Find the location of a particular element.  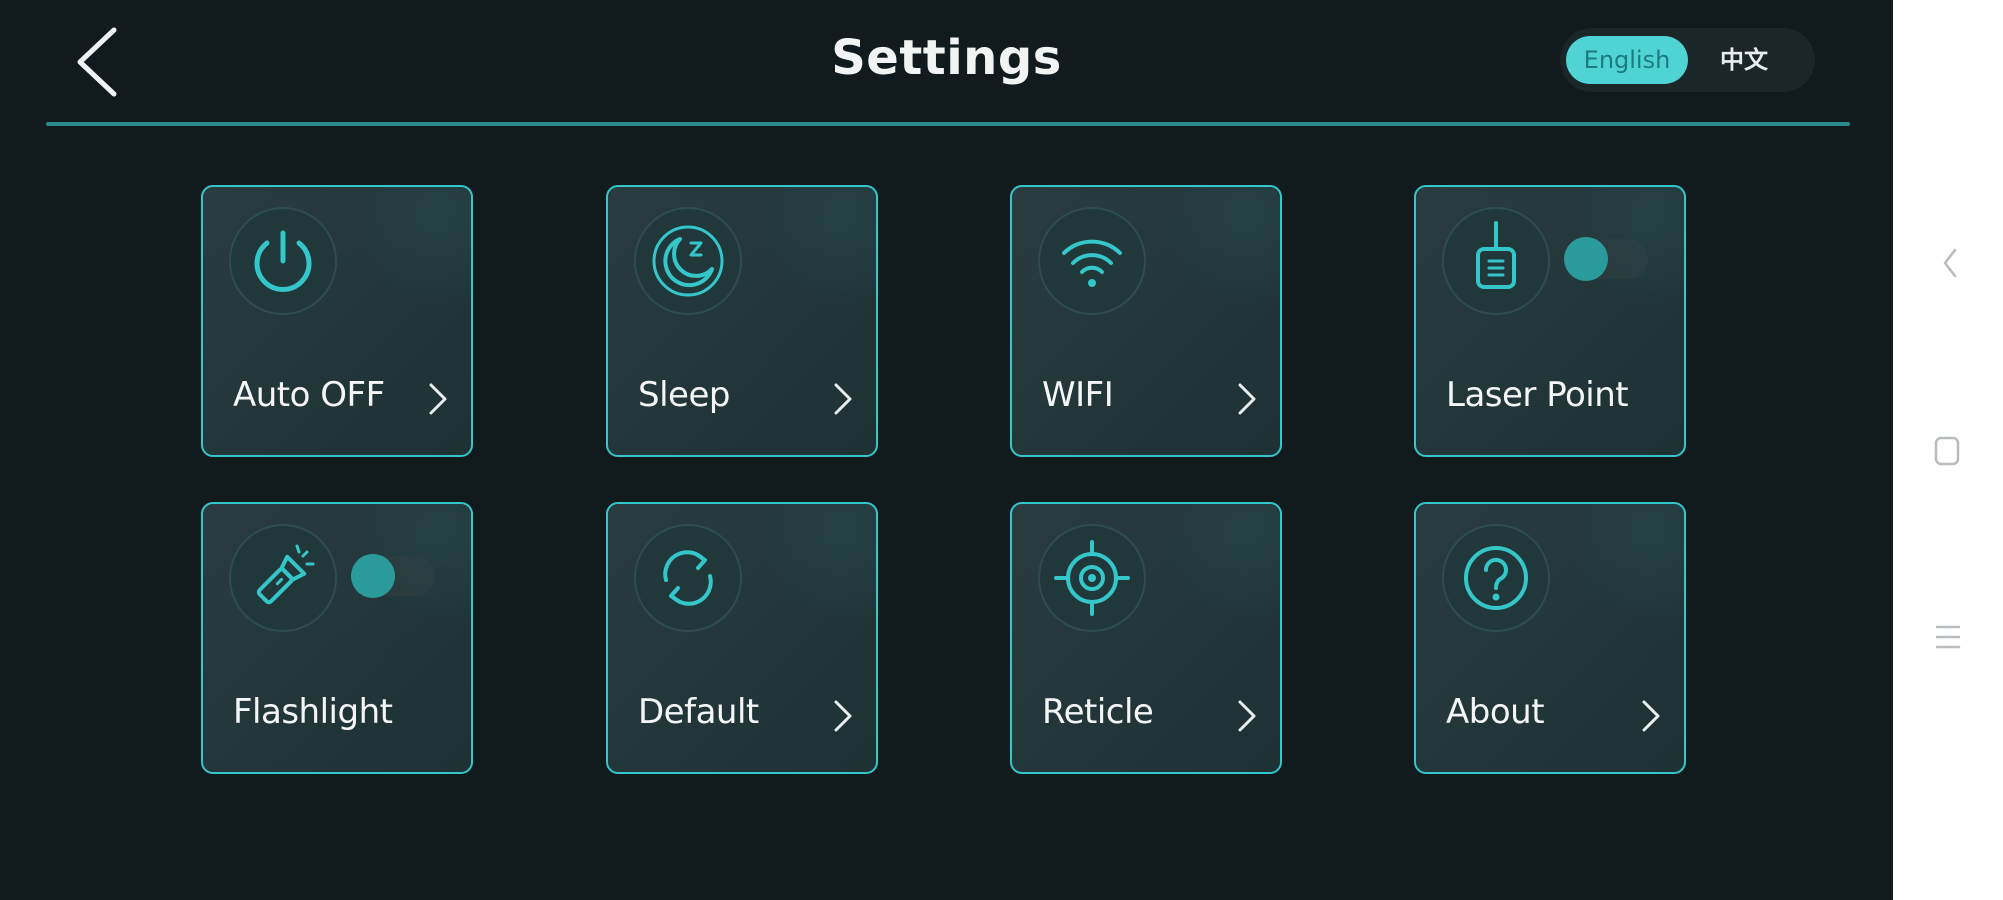

reticle-icon is located at coordinates (1092, 578).